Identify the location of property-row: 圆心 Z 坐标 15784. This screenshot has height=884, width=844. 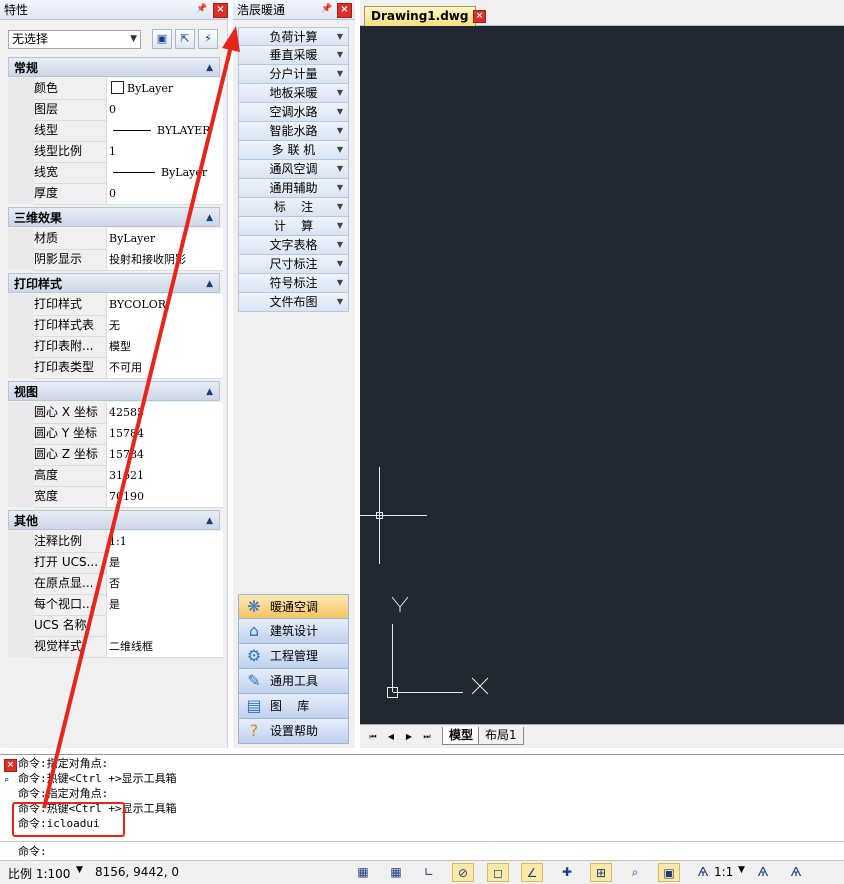
(115, 455).